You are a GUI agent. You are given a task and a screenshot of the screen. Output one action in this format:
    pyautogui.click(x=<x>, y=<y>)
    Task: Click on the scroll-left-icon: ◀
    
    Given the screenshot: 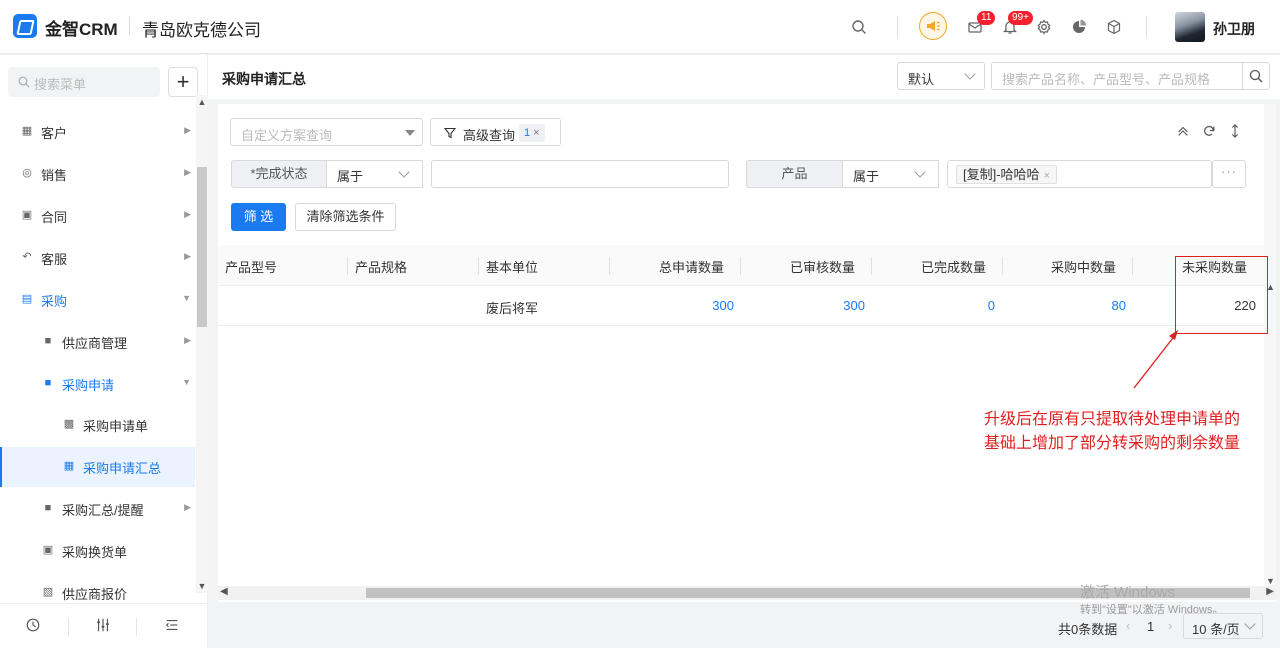 What is the action you would take?
    pyautogui.click(x=224, y=591)
    